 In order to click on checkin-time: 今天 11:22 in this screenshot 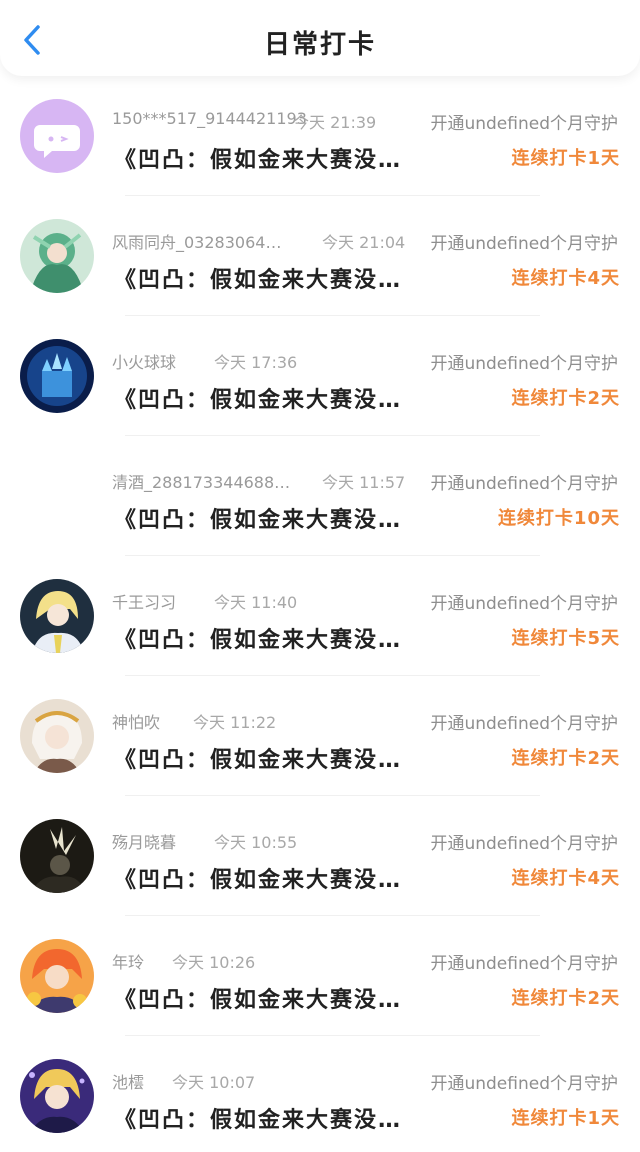, I will do `click(235, 722)`.